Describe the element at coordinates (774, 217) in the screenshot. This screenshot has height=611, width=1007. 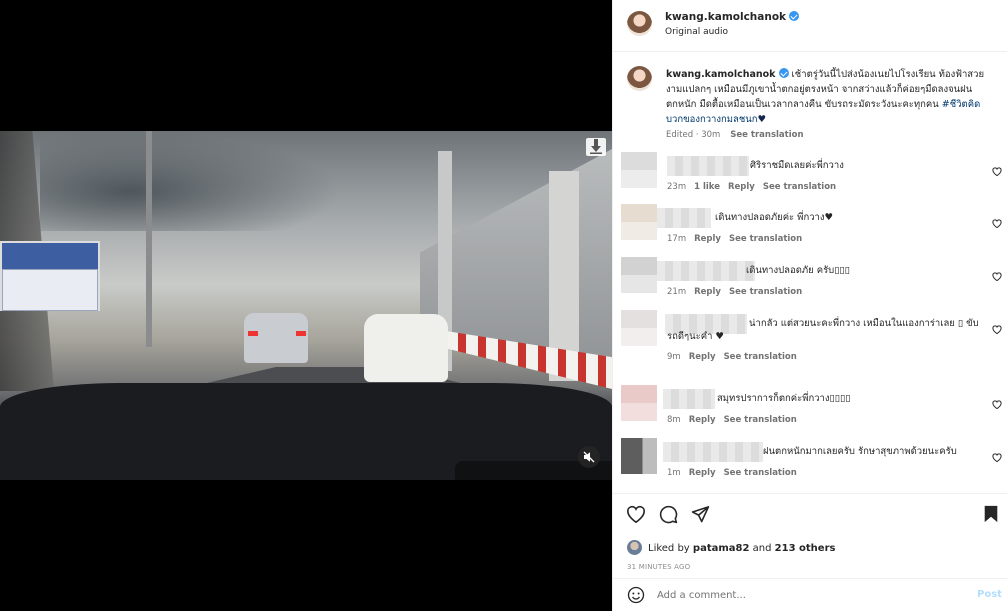
I see `comment-text: เดินทางปลอดภัยค่ะ พี่กวาง♥` at that location.